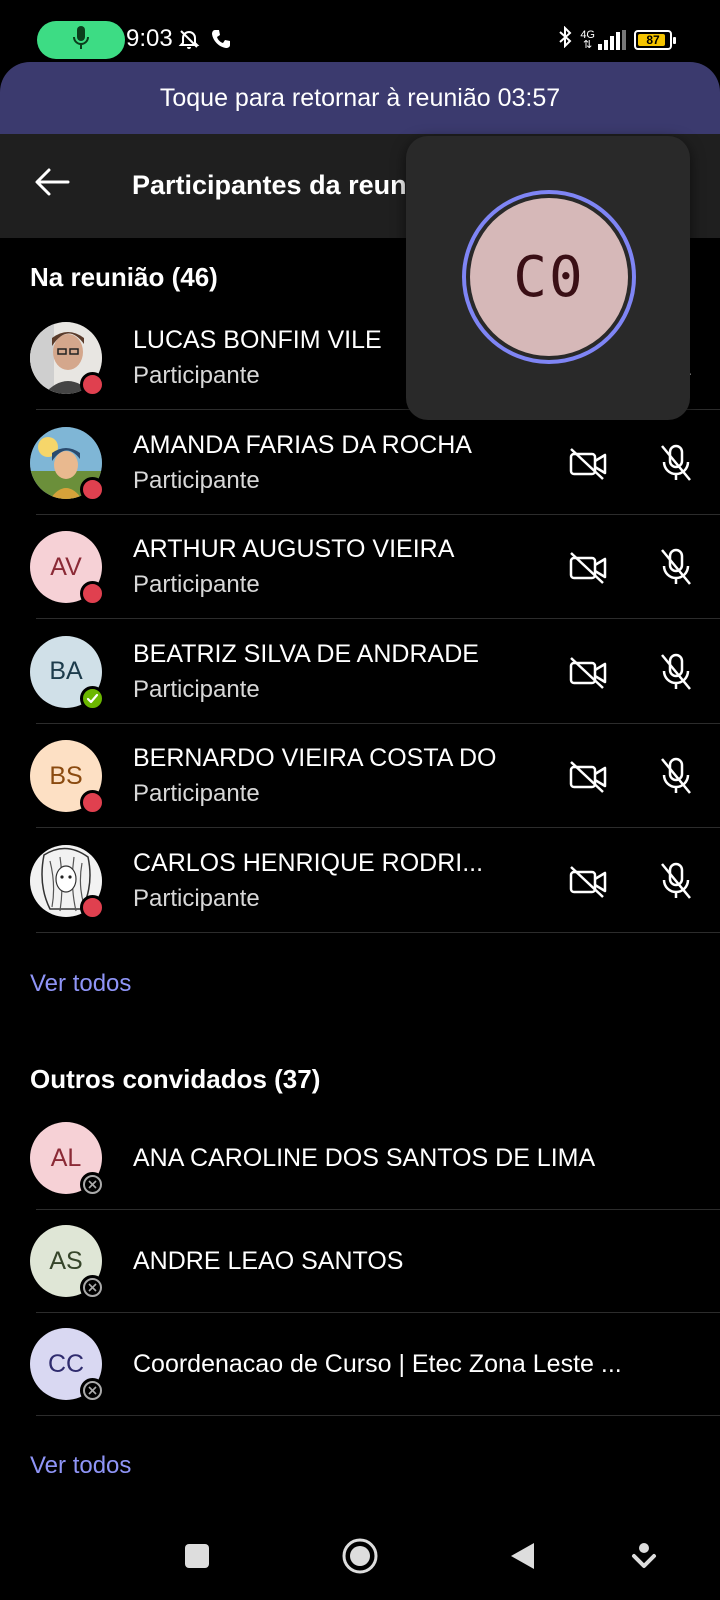 The height and width of the screenshot is (1600, 720). Describe the element at coordinates (360, 31) in the screenshot. I see `status-bar: 9:03 4G ⇅ 87` at that location.